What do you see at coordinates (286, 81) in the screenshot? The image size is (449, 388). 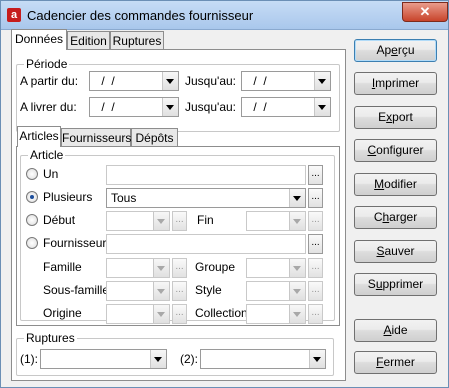 I see `jusquau-date-field-1: / /` at bounding box center [286, 81].